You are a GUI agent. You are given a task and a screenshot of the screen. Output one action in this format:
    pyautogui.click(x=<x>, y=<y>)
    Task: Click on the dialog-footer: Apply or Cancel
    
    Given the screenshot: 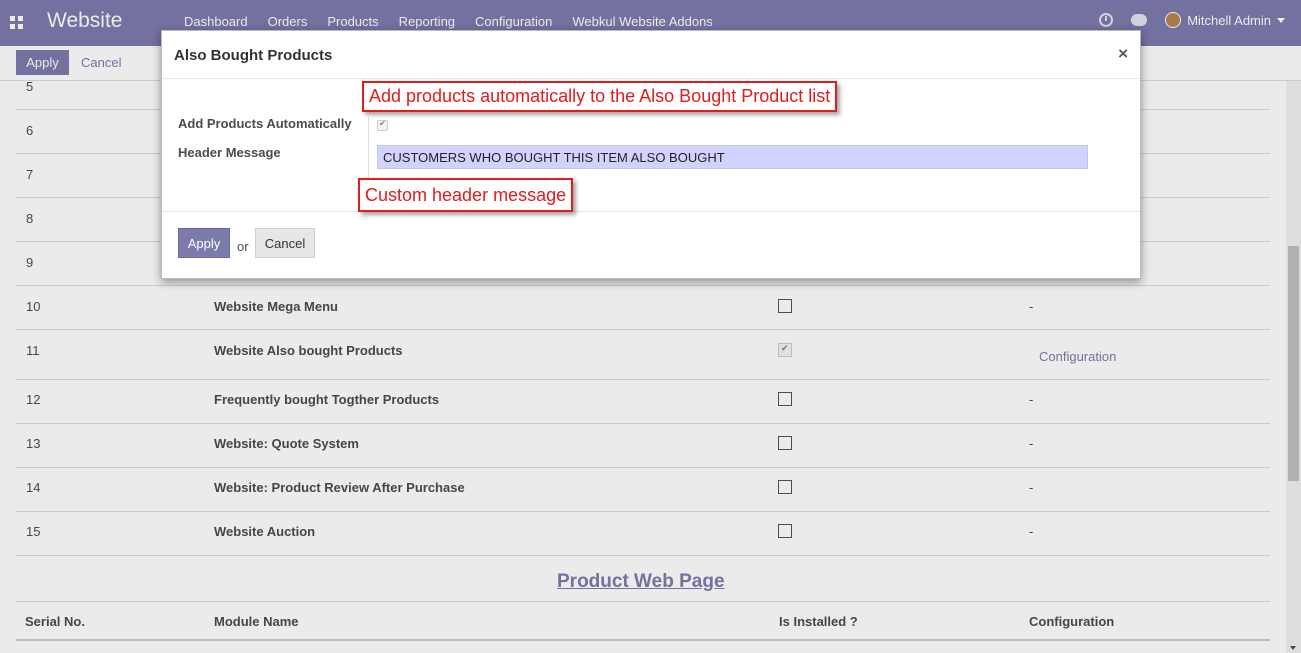 What is the action you would take?
    pyautogui.click(x=651, y=244)
    